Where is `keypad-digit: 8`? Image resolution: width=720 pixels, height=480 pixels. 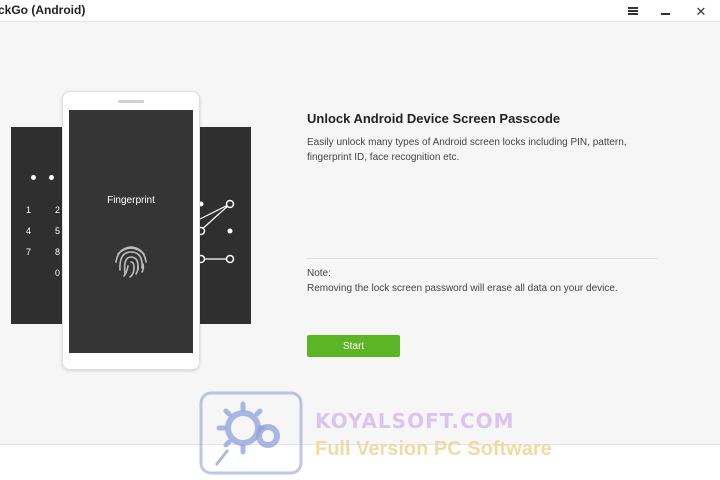 keypad-digit: 8 is located at coordinates (58, 252).